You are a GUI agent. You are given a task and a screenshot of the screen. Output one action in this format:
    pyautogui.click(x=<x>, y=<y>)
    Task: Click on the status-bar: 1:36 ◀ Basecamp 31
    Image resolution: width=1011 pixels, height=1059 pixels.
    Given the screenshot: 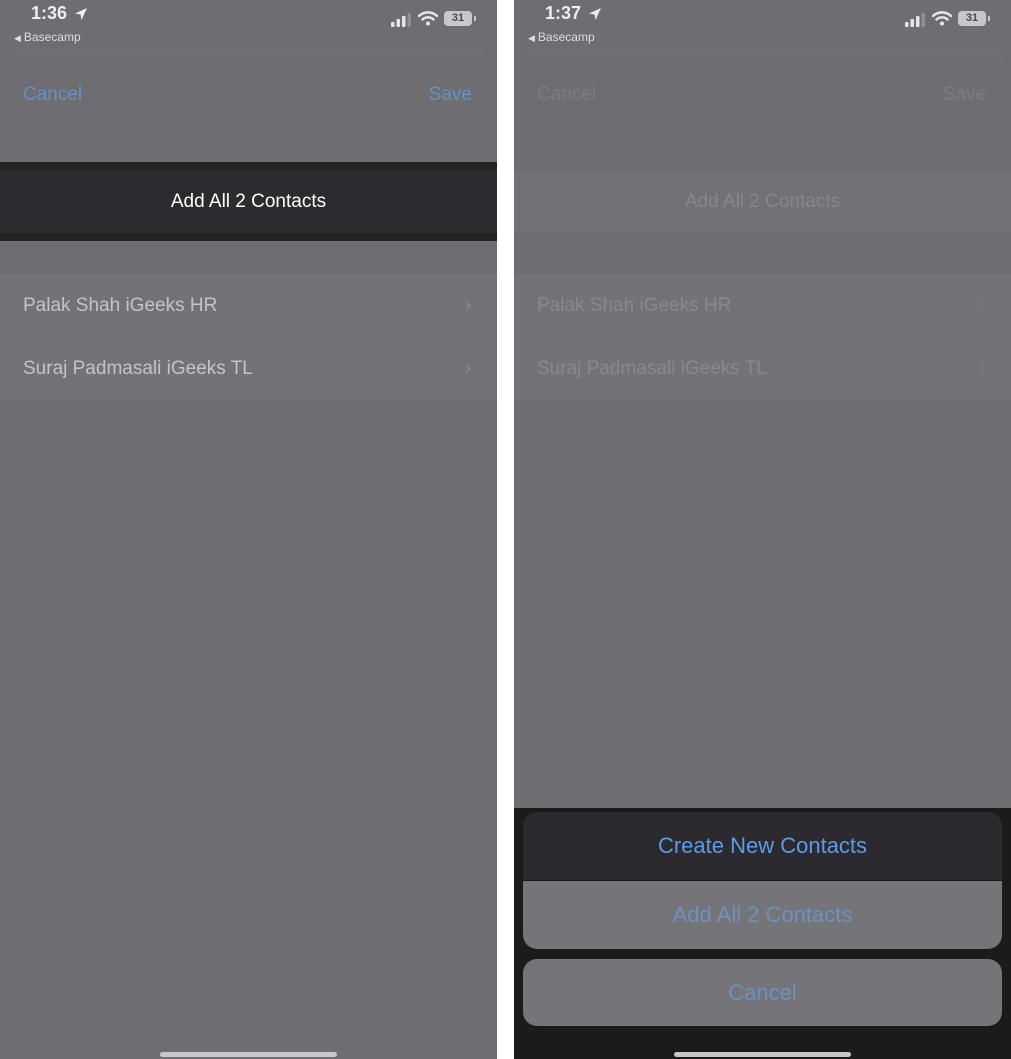 What is the action you would take?
    pyautogui.click(x=248, y=24)
    